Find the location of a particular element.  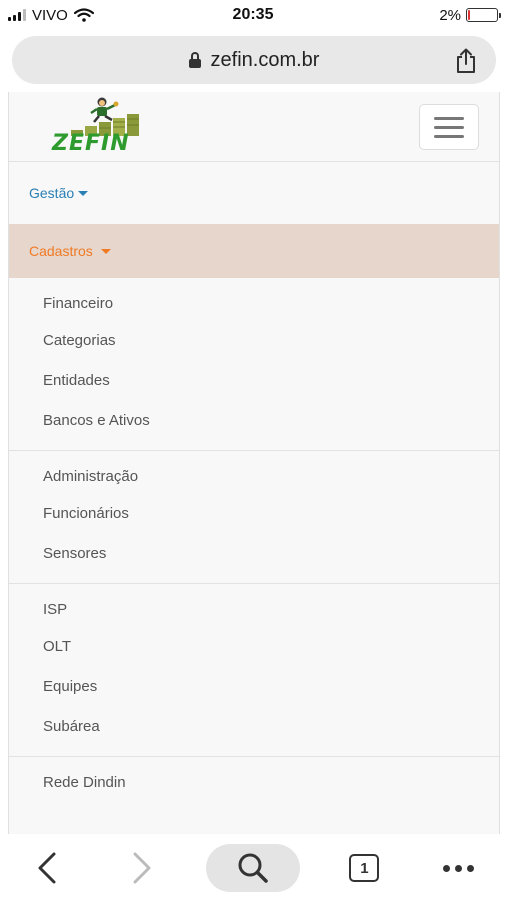

signal-icon is located at coordinates (17, 15).